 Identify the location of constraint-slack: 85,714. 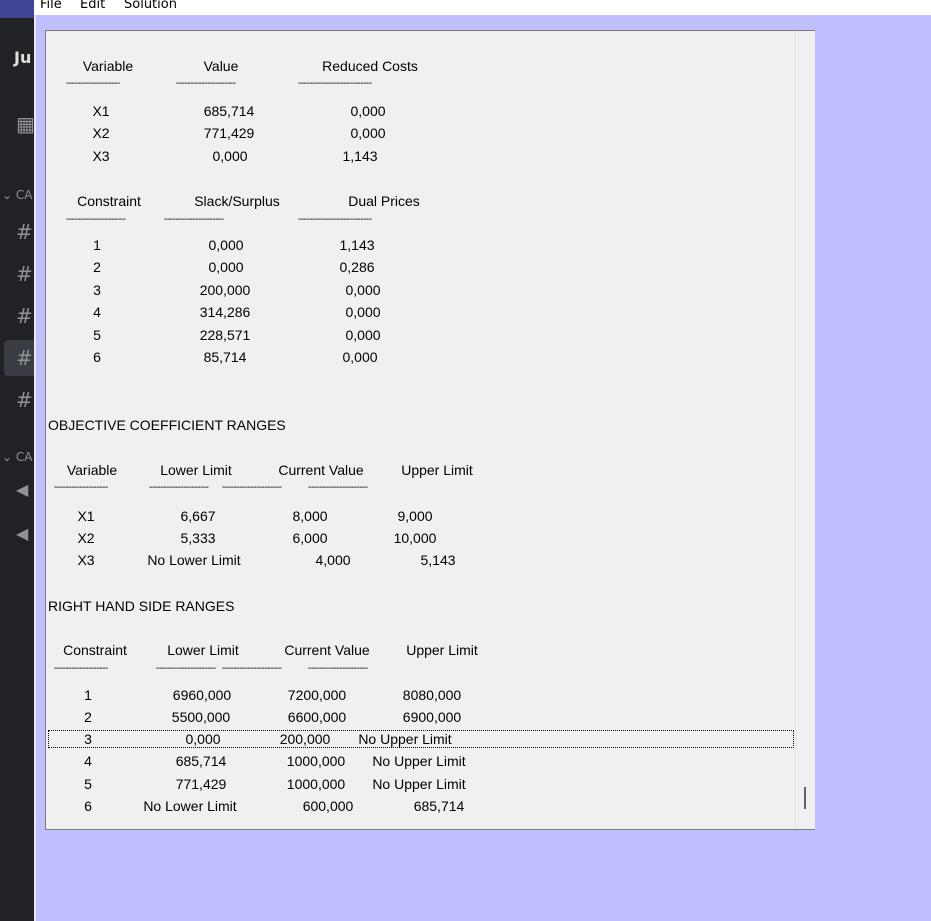
(225, 357).